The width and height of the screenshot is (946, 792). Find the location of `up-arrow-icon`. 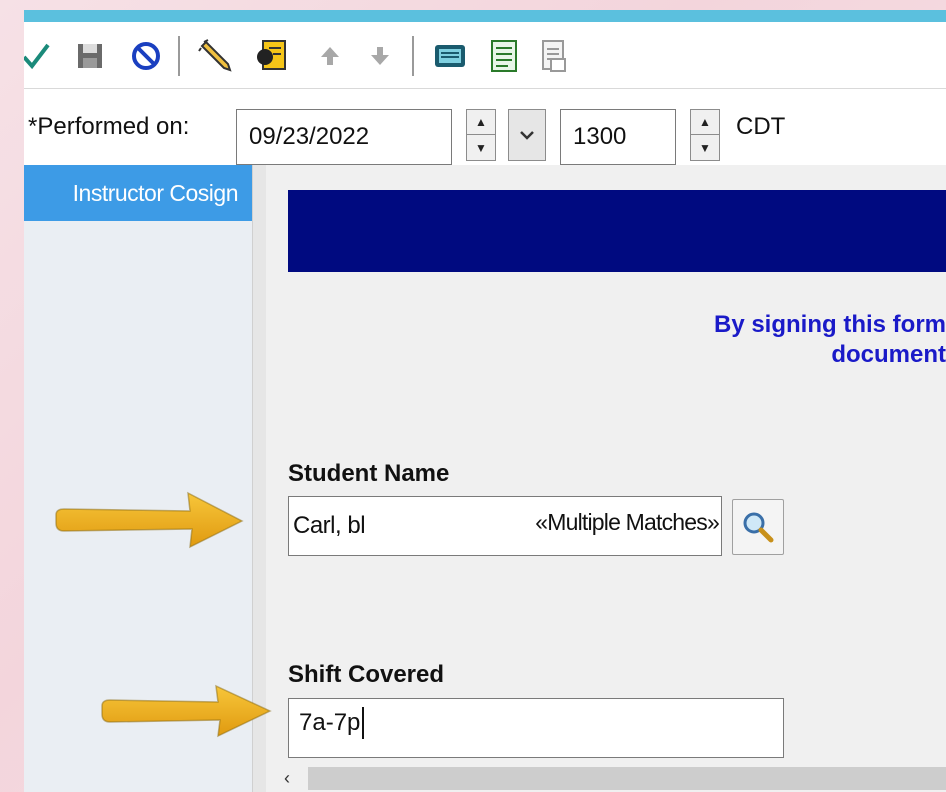

up-arrow-icon is located at coordinates (330, 56).